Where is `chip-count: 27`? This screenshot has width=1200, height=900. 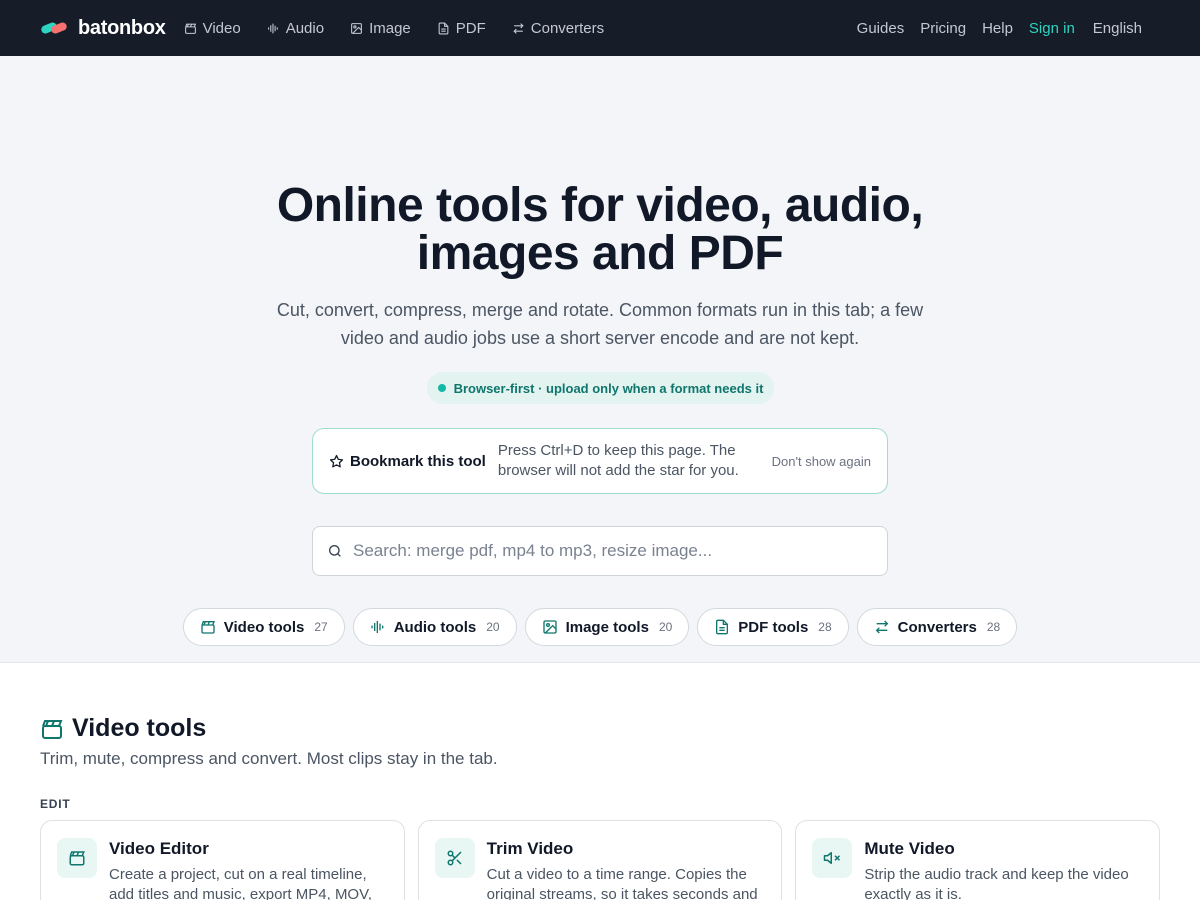 chip-count: 27 is located at coordinates (321, 627).